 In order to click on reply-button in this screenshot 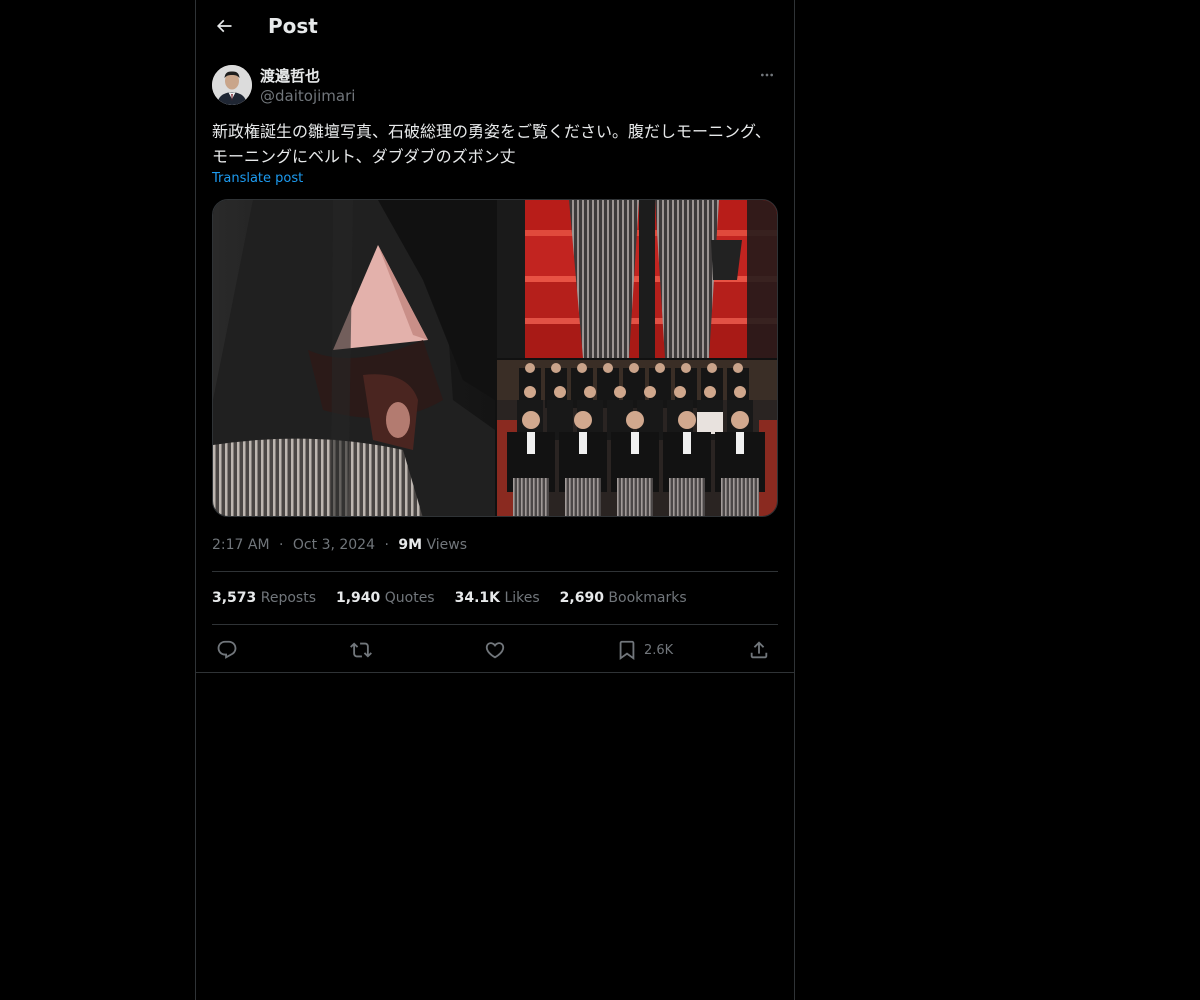, I will do `click(227, 650)`.